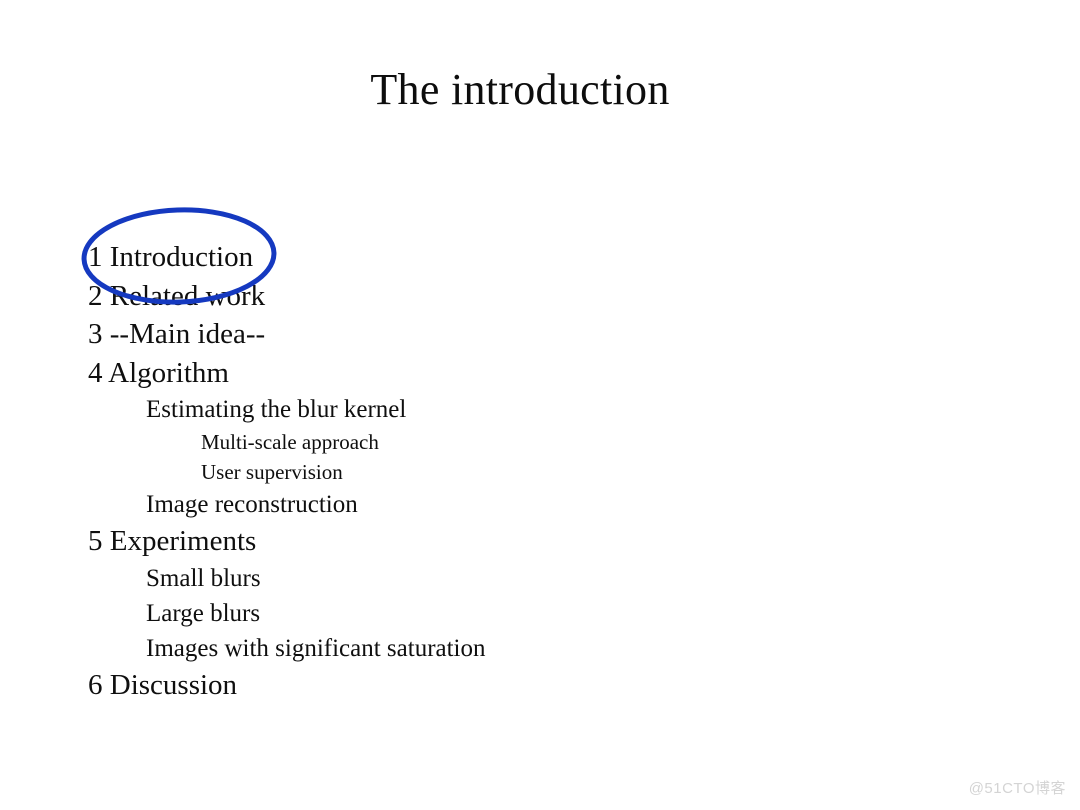  Describe the element at coordinates (177, 334) in the screenshot. I see `list-item: 3 --Main idea--` at that location.